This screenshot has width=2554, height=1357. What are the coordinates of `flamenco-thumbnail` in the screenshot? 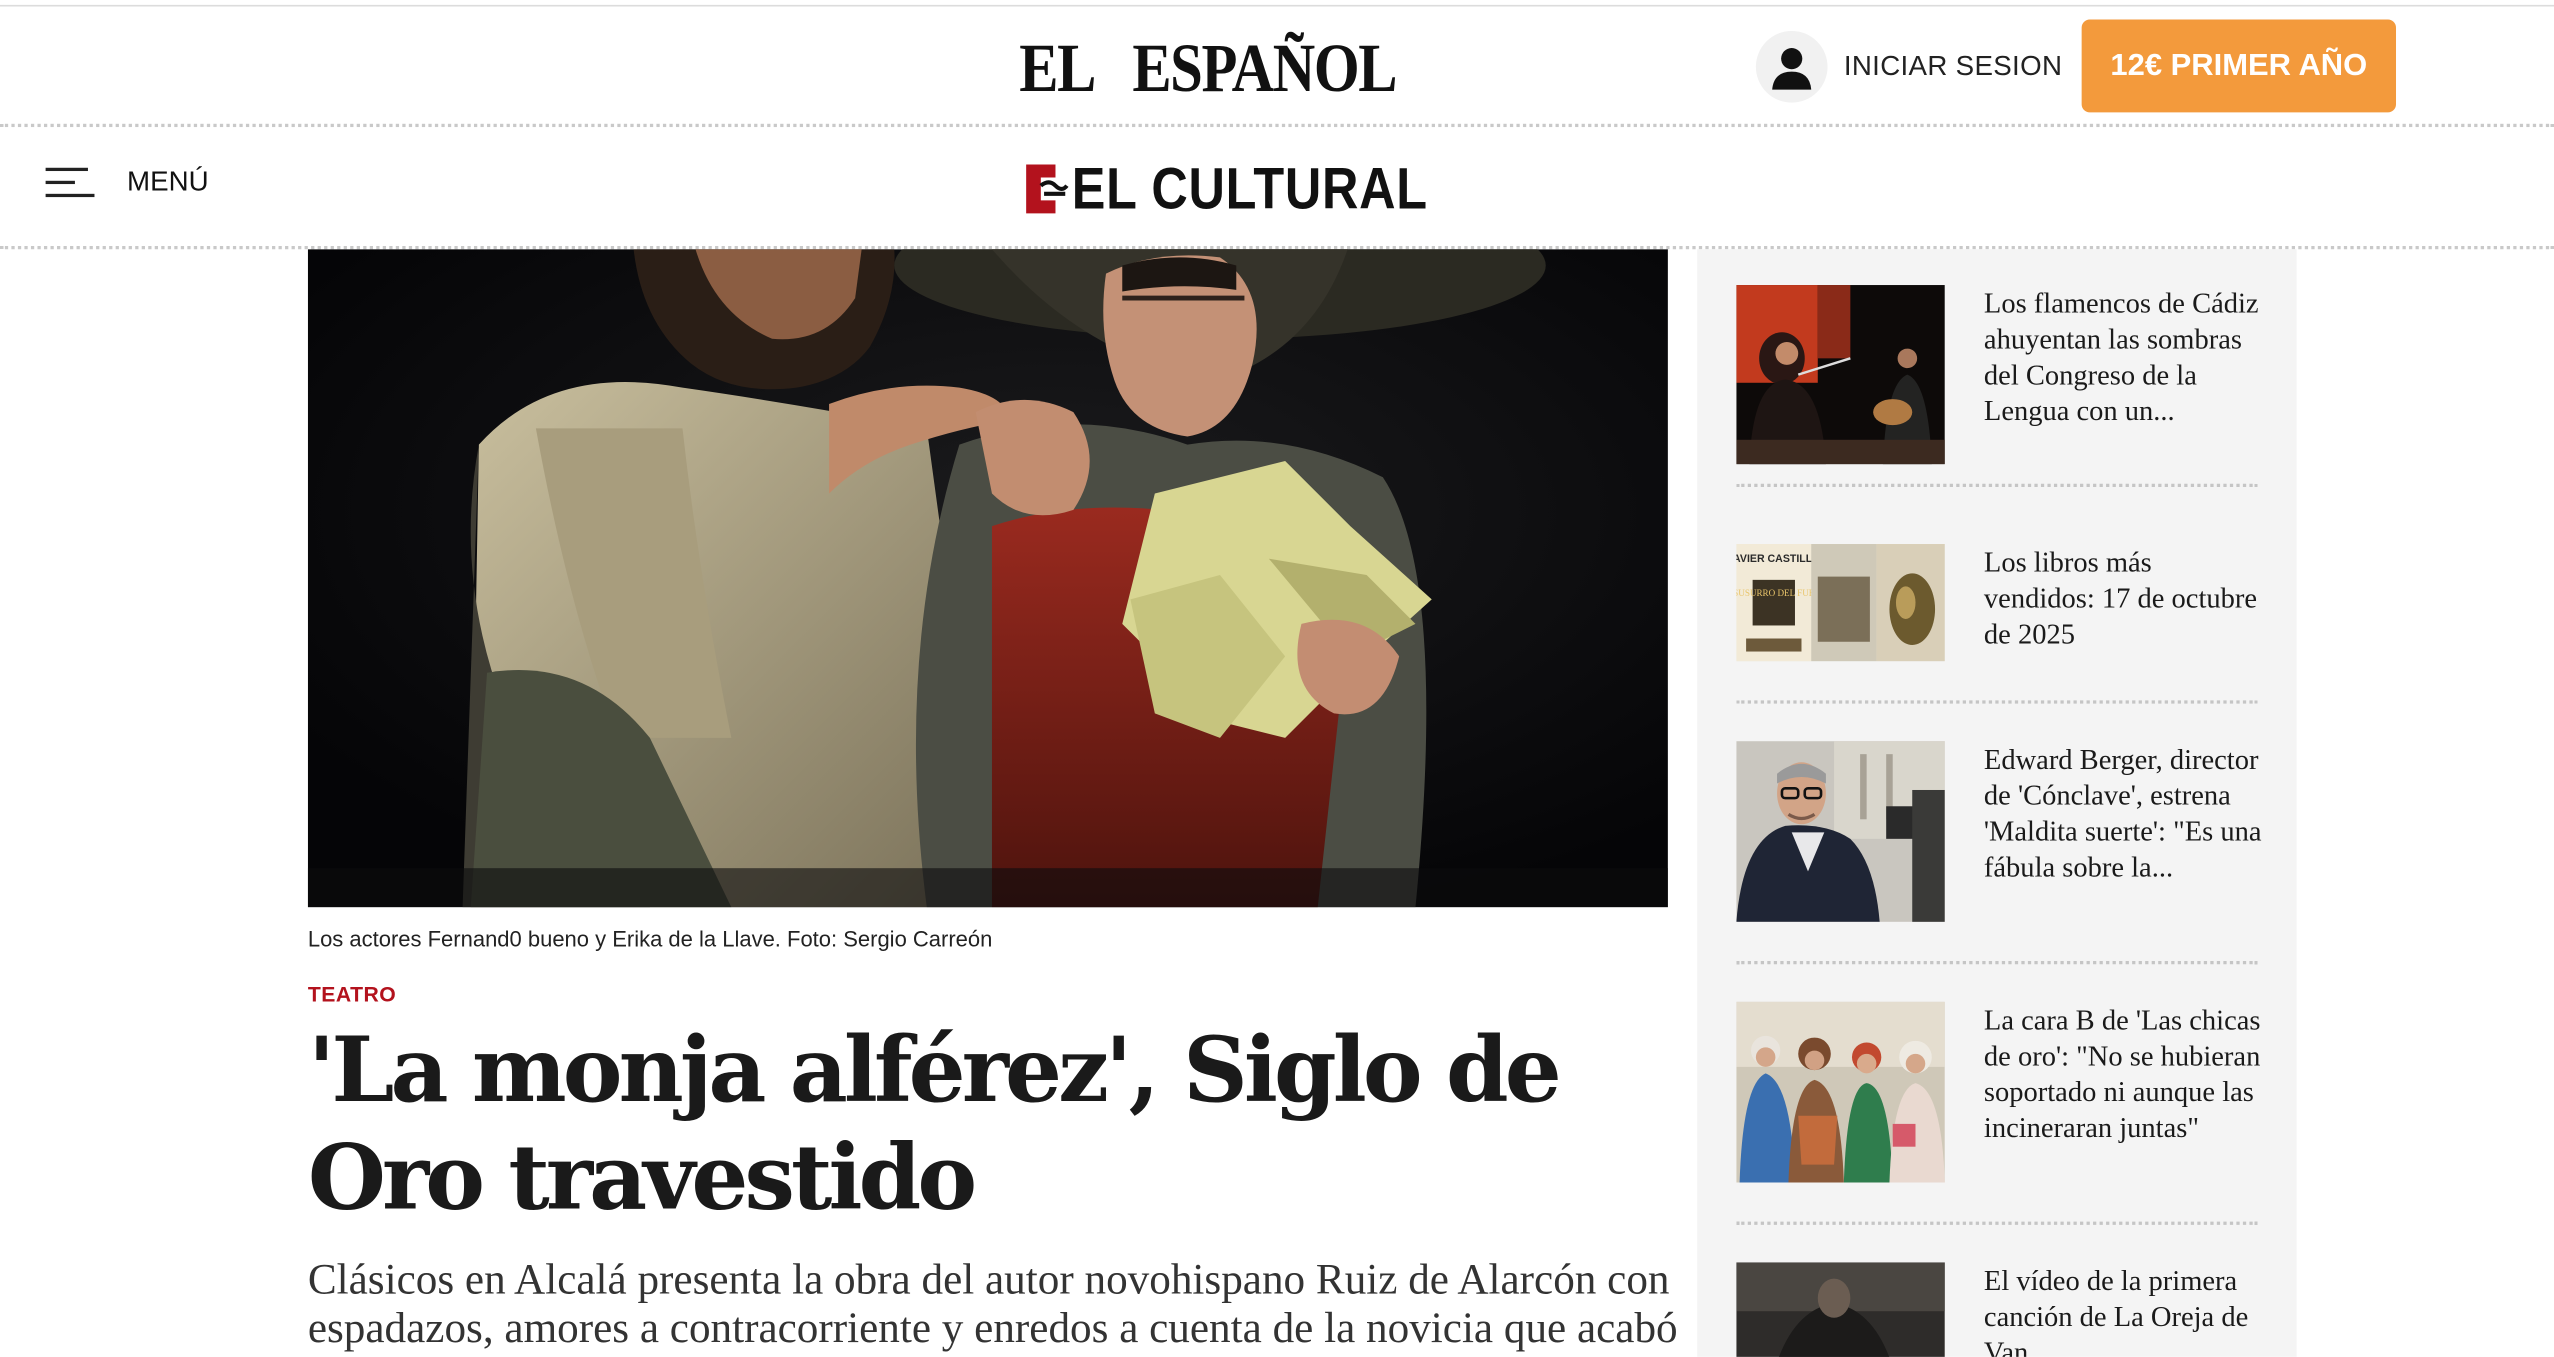 It's located at (1840, 375).